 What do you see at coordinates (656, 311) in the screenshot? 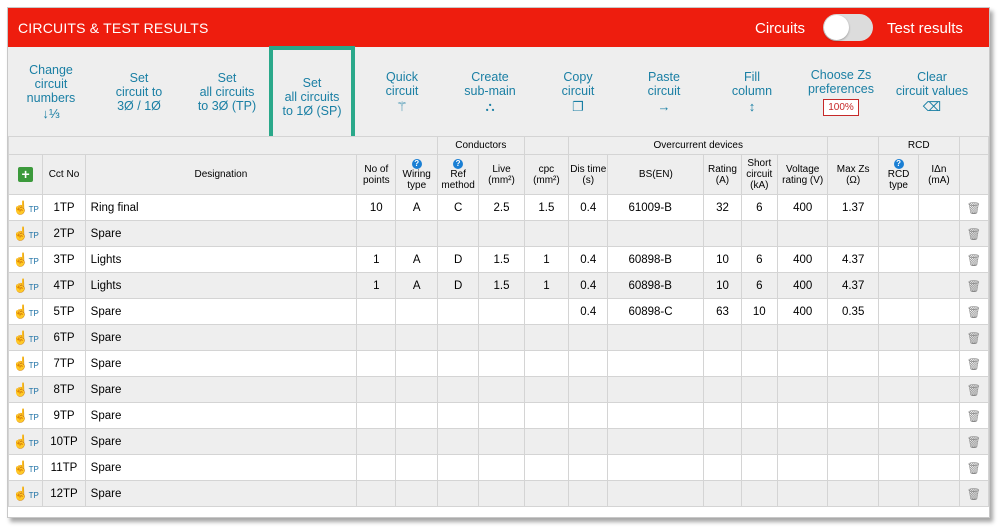
I see `bs-en-cell: 60898-C` at bounding box center [656, 311].